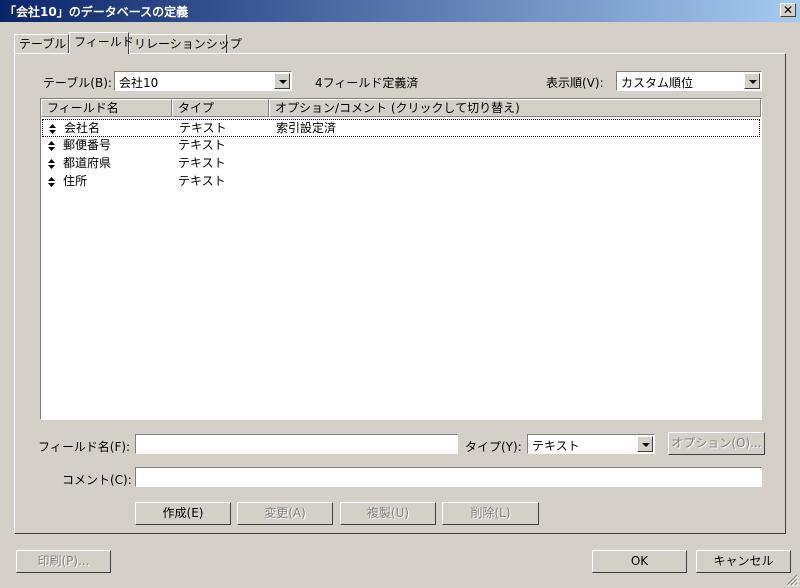  Describe the element at coordinates (639, 561) in the screenshot. I see `ok-button: OK` at that location.